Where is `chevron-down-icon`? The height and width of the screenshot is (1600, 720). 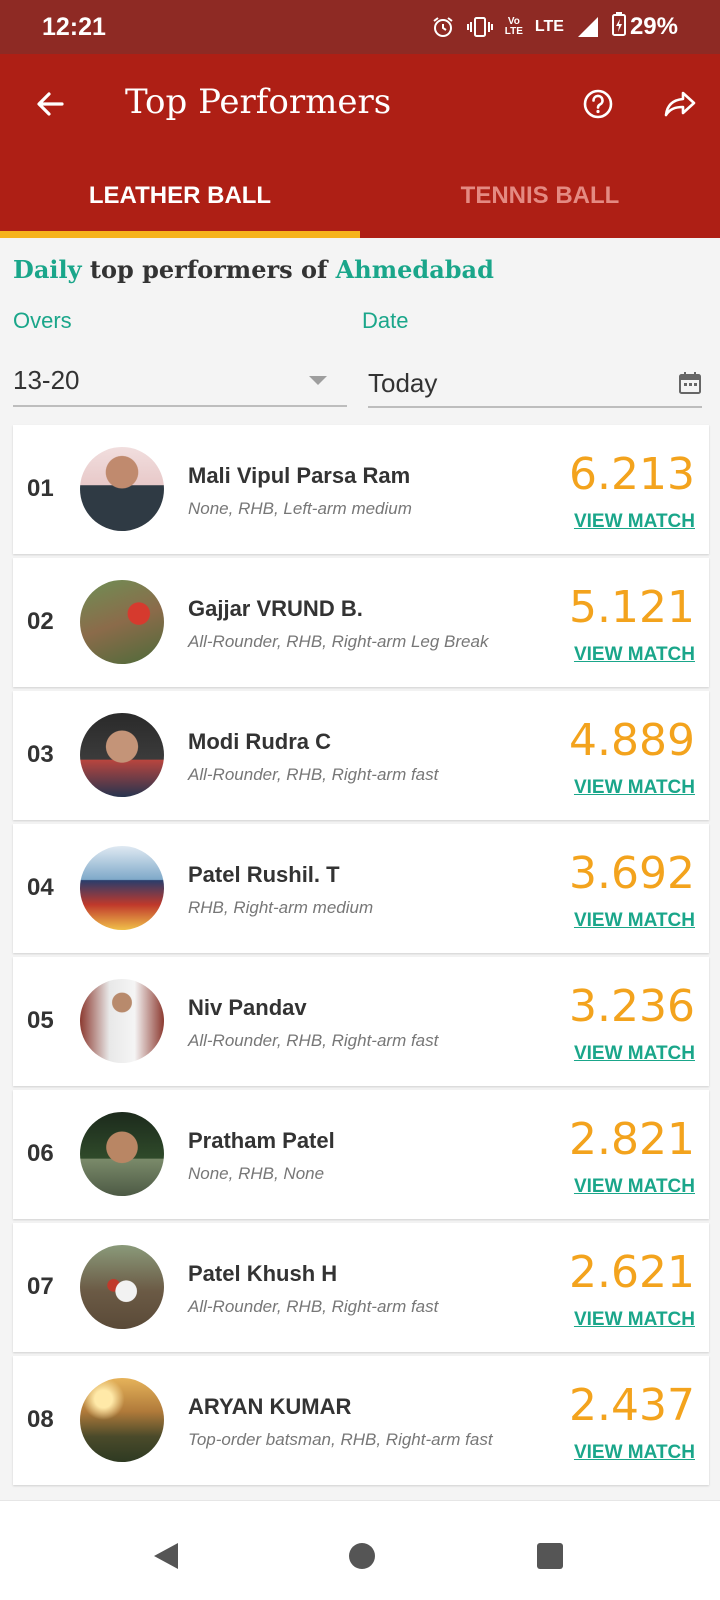
chevron-down-icon is located at coordinates (318, 380).